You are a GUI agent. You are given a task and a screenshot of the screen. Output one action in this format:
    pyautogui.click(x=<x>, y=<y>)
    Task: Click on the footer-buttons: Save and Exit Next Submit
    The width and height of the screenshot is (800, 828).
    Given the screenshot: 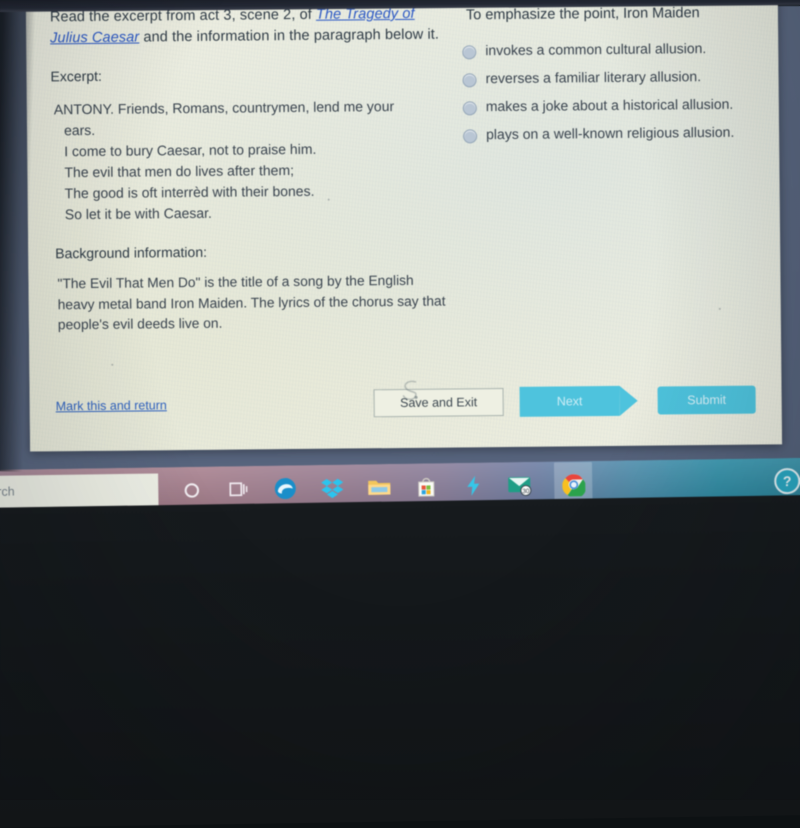 What is the action you would take?
    pyautogui.click(x=565, y=402)
    